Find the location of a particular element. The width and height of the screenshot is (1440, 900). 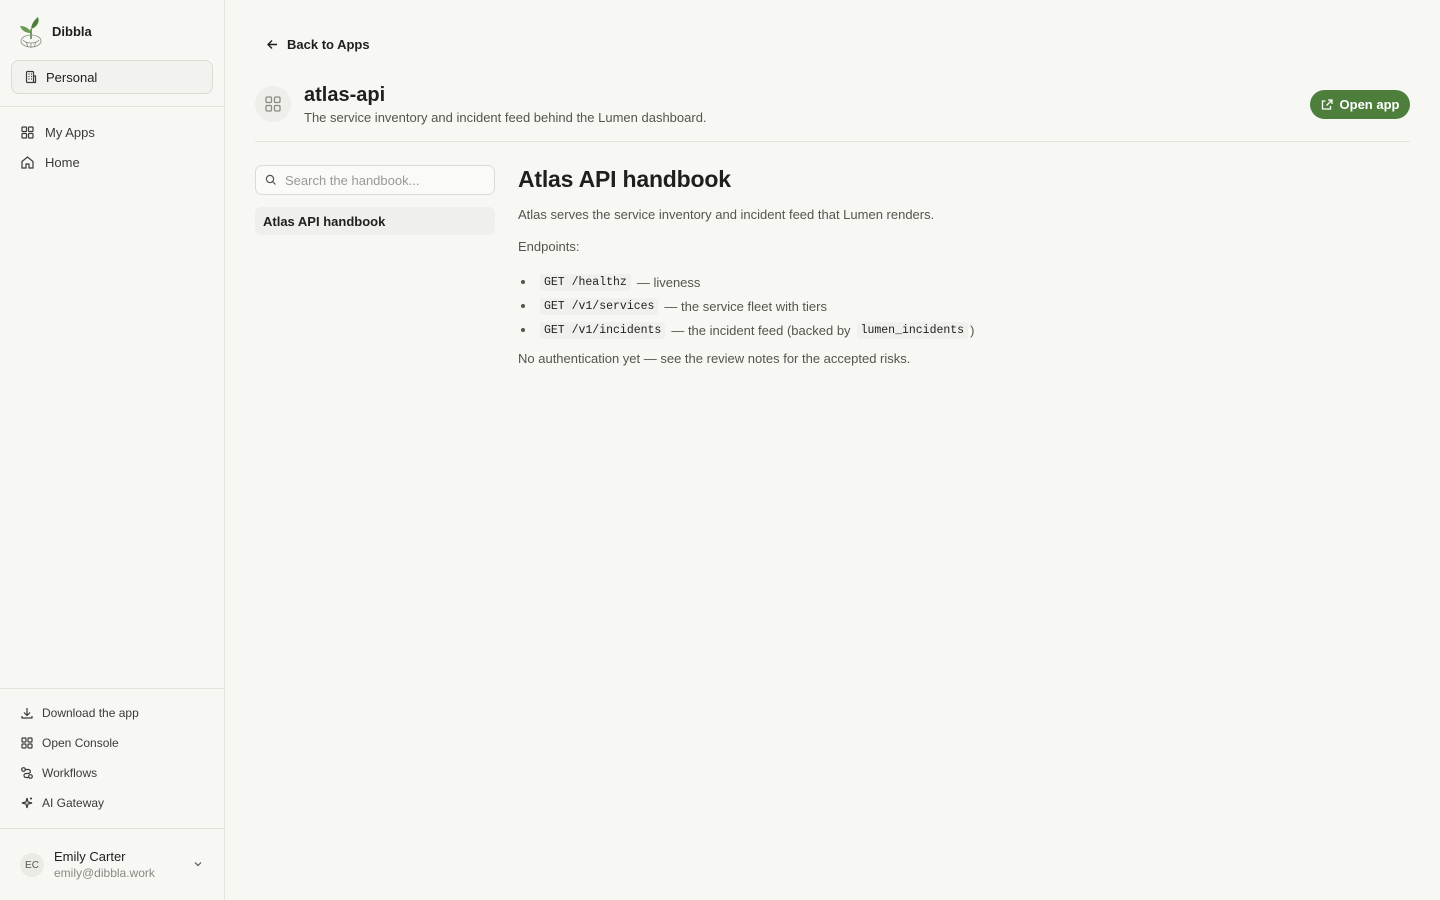

search-input is located at coordinates (385, 180).